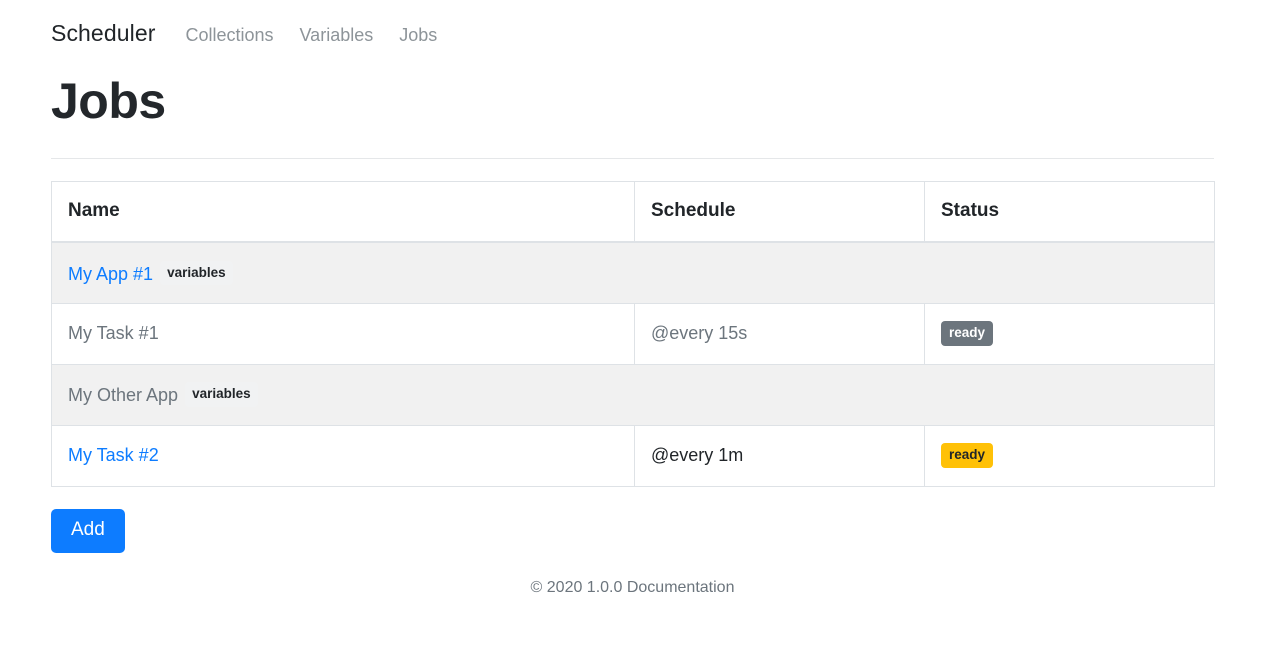 This screenshot has height=665, width=1265. What do you see at coordinates (229, 36) in the screenshot?
I see `nav-link-collections: Collections` at bounding box center [229, 36].